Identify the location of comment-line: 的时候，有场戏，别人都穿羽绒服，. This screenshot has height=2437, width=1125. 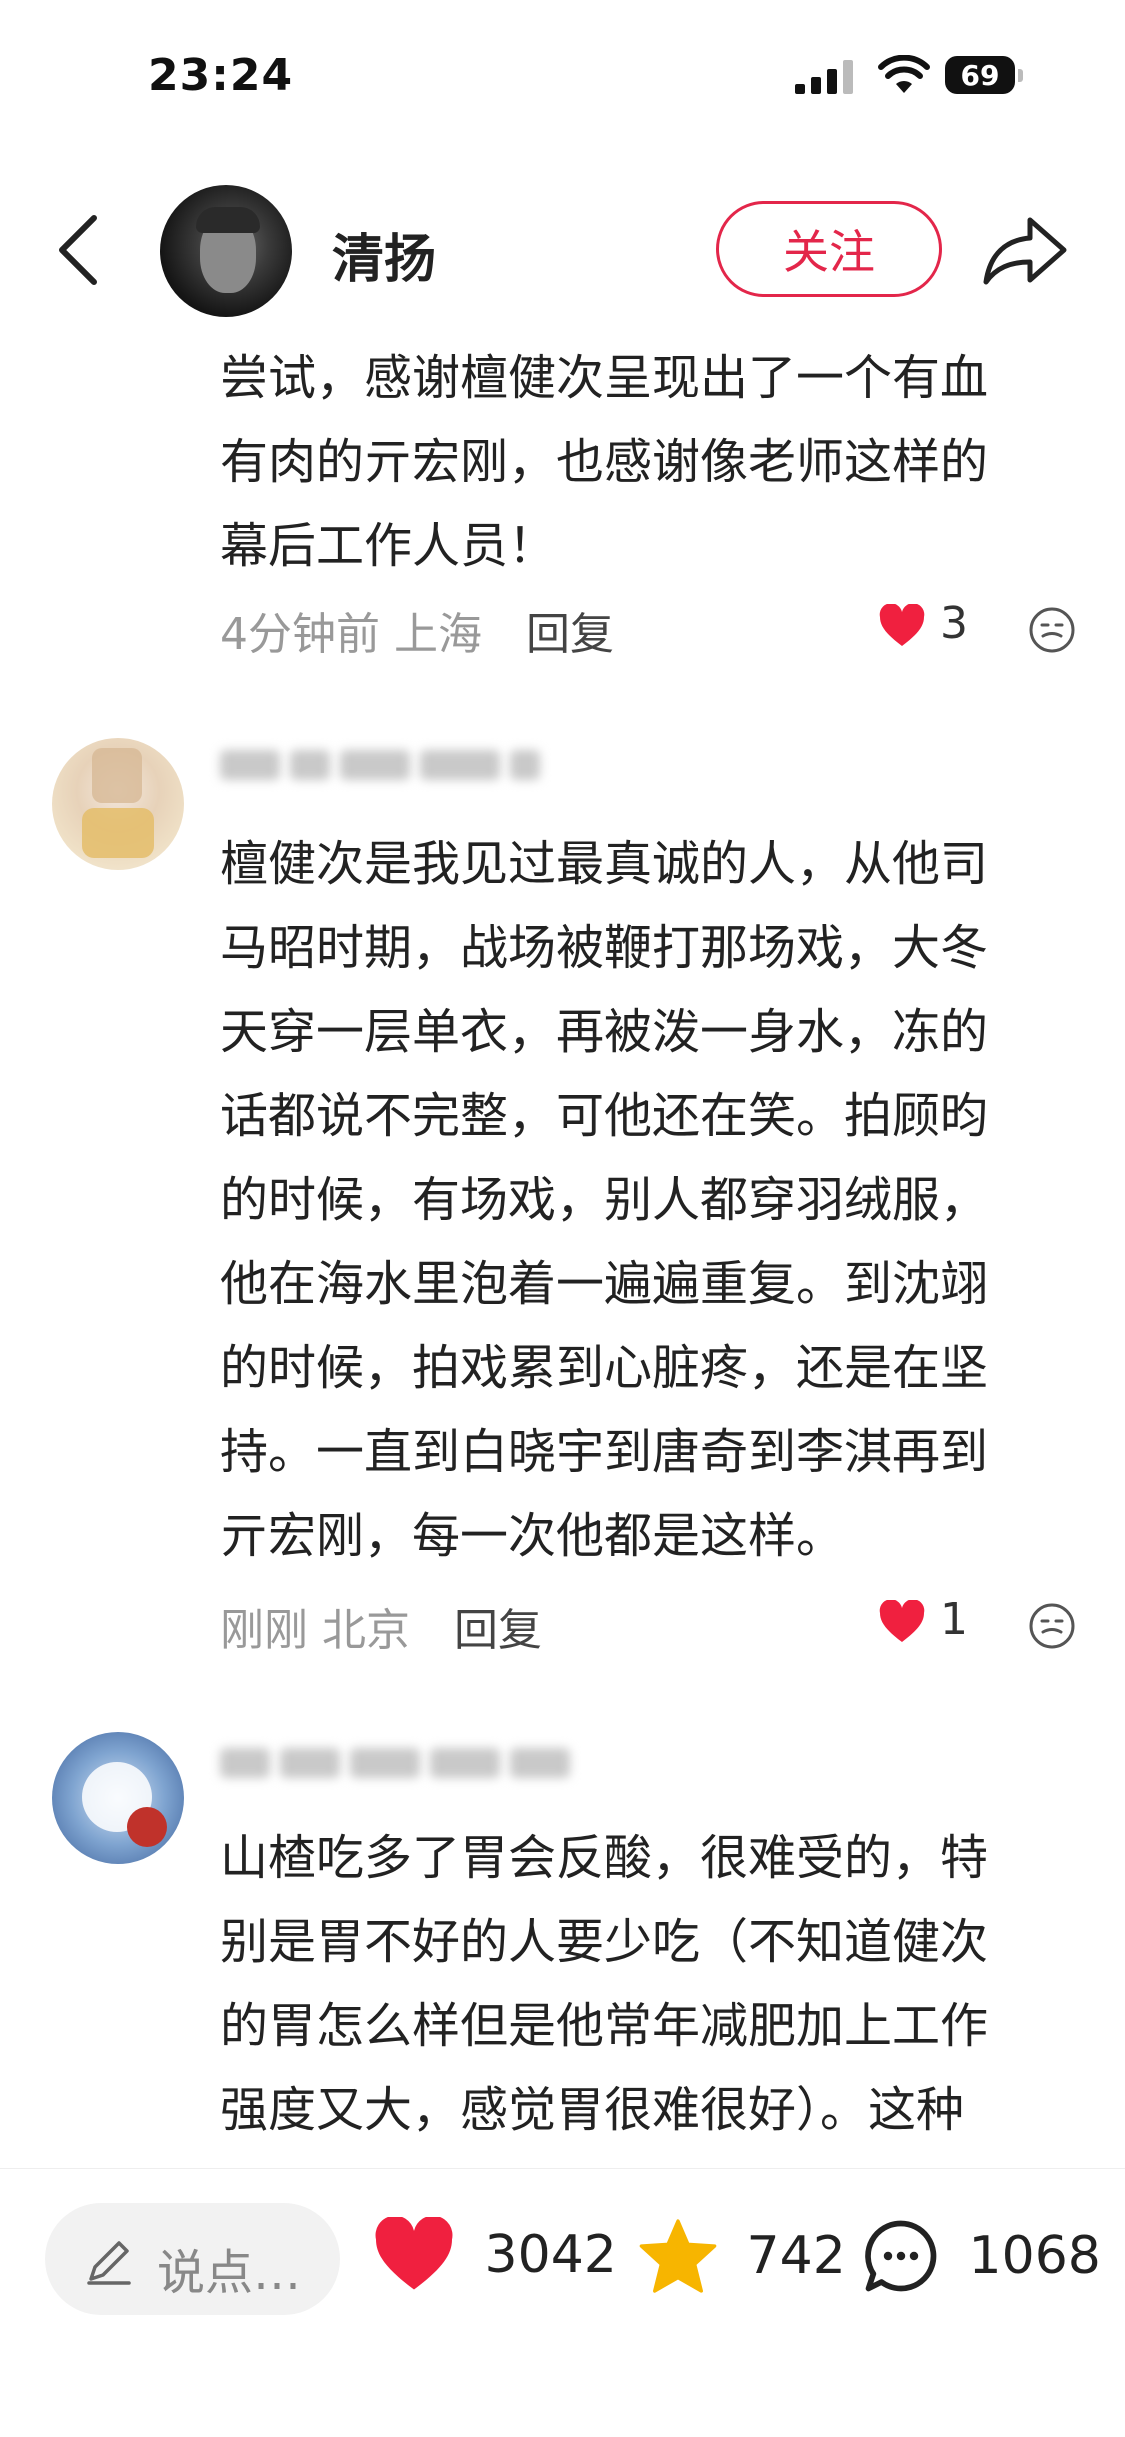
(604, 1200).